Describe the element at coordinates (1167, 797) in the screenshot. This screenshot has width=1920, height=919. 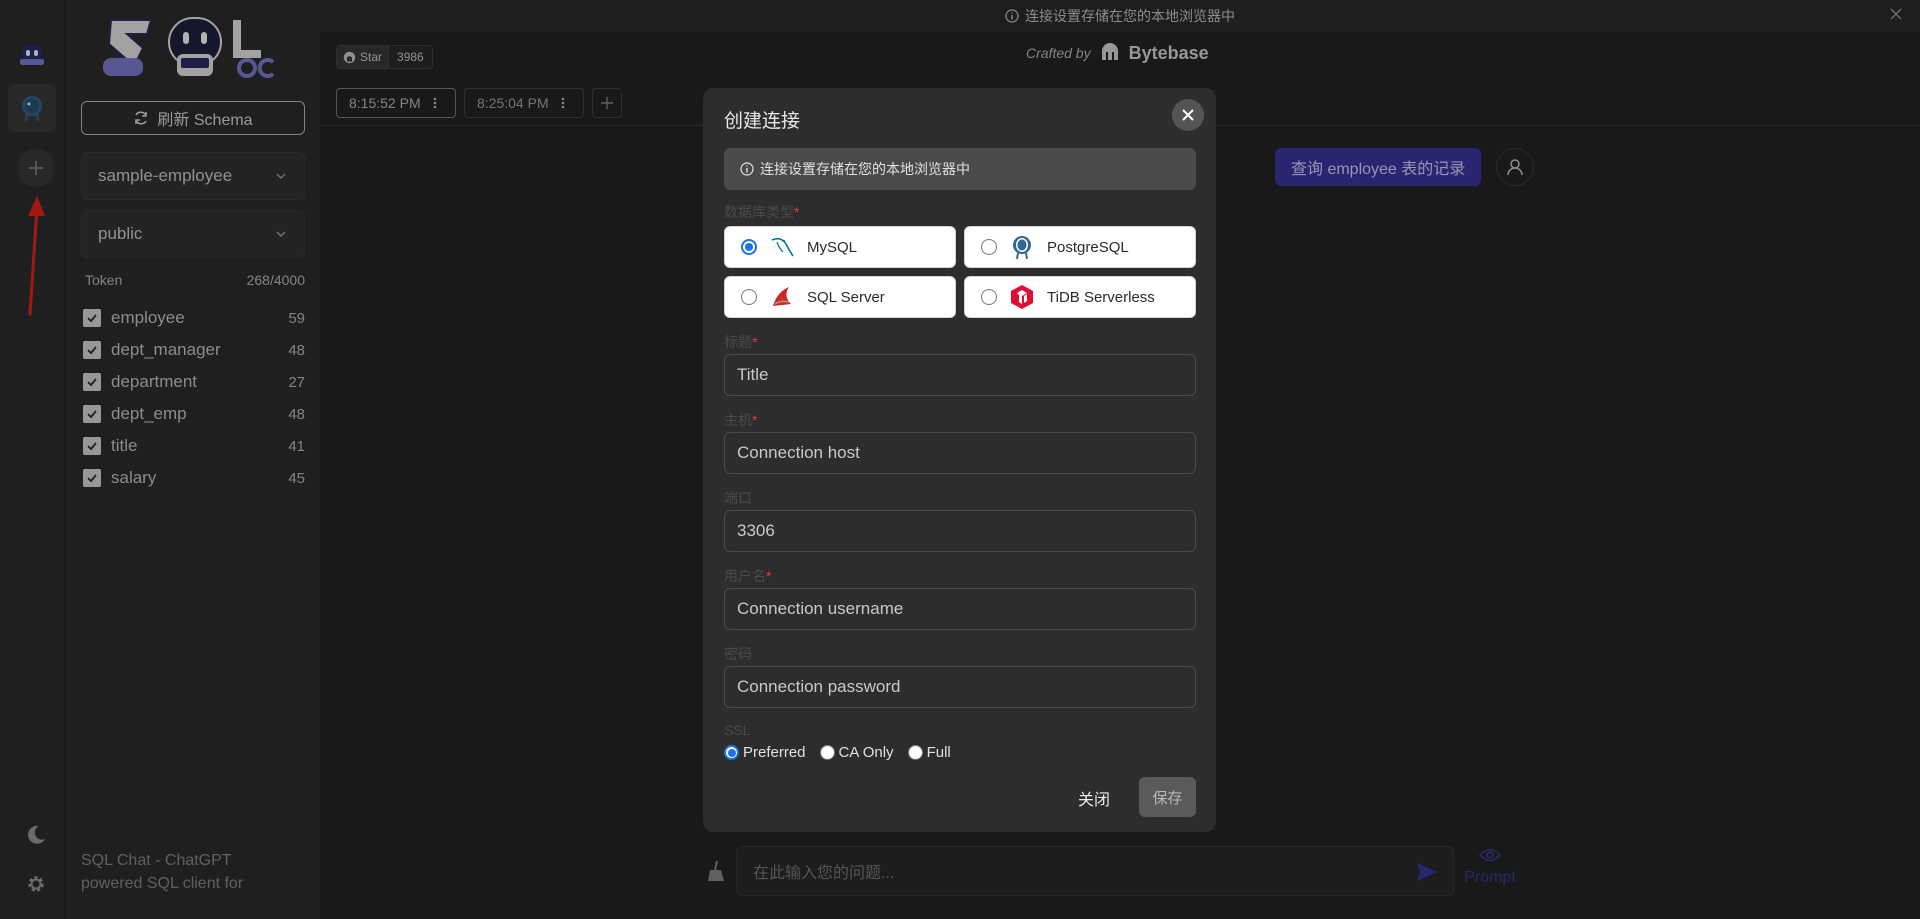
I see `save-button: 保存` at that location.